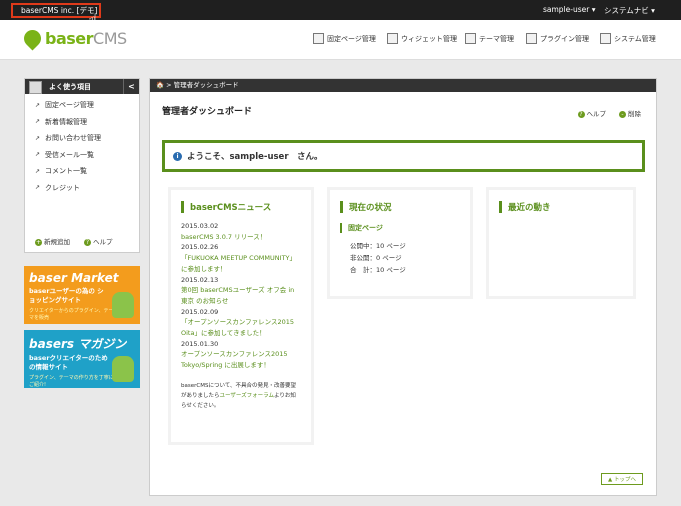 This screenshot has width=681, height=506. I want to click on theme-icon, so click(470, 38).